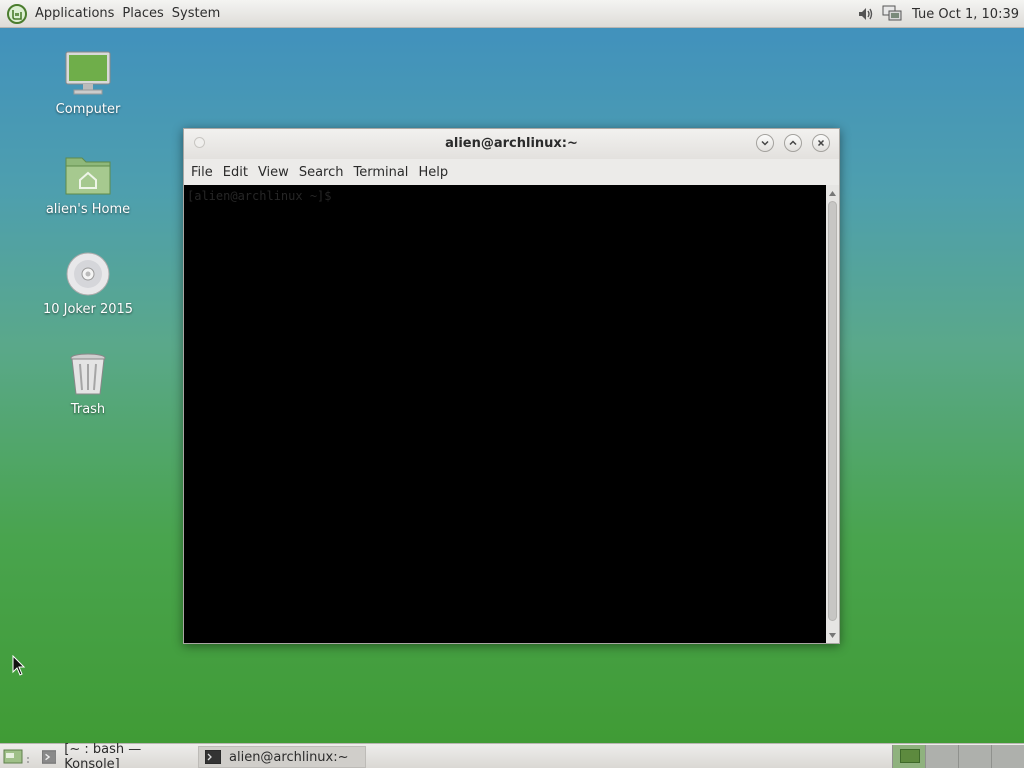  Describe the element at coordinates (88, 109) in the screenshot. I see `desktop-icon-label: Computer` at that location.